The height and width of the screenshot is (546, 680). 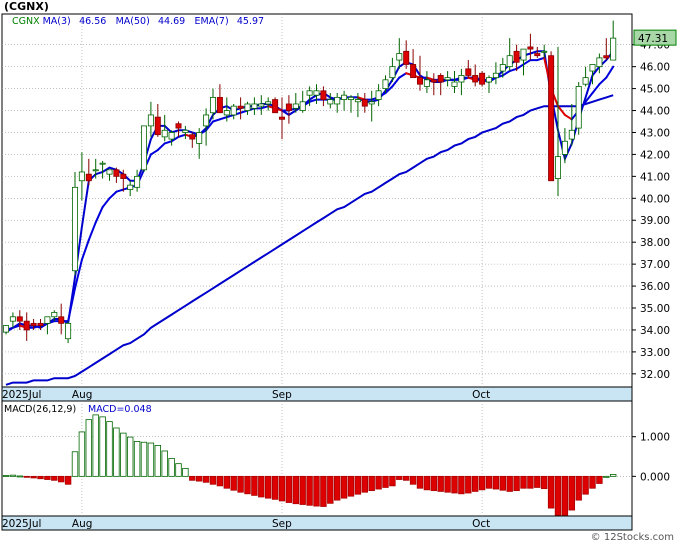 What do you see at coordinates (655, 221) in the screenshot?
I see `price-tick-label: 39.00` at bounding box center [655, 221].